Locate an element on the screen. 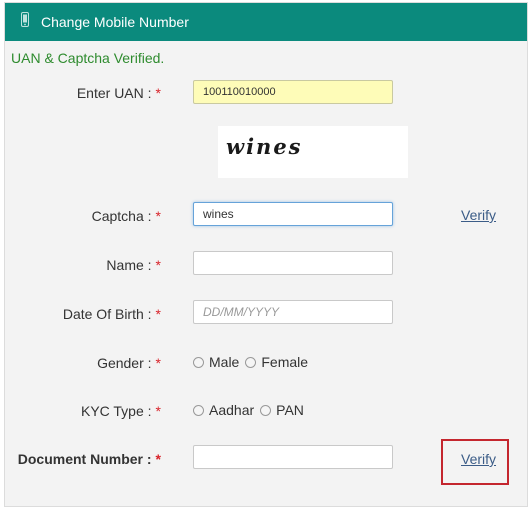 This screenshot has width=530, height=508. kyc-pan-label: PAN is located at coordinates (290, 410).